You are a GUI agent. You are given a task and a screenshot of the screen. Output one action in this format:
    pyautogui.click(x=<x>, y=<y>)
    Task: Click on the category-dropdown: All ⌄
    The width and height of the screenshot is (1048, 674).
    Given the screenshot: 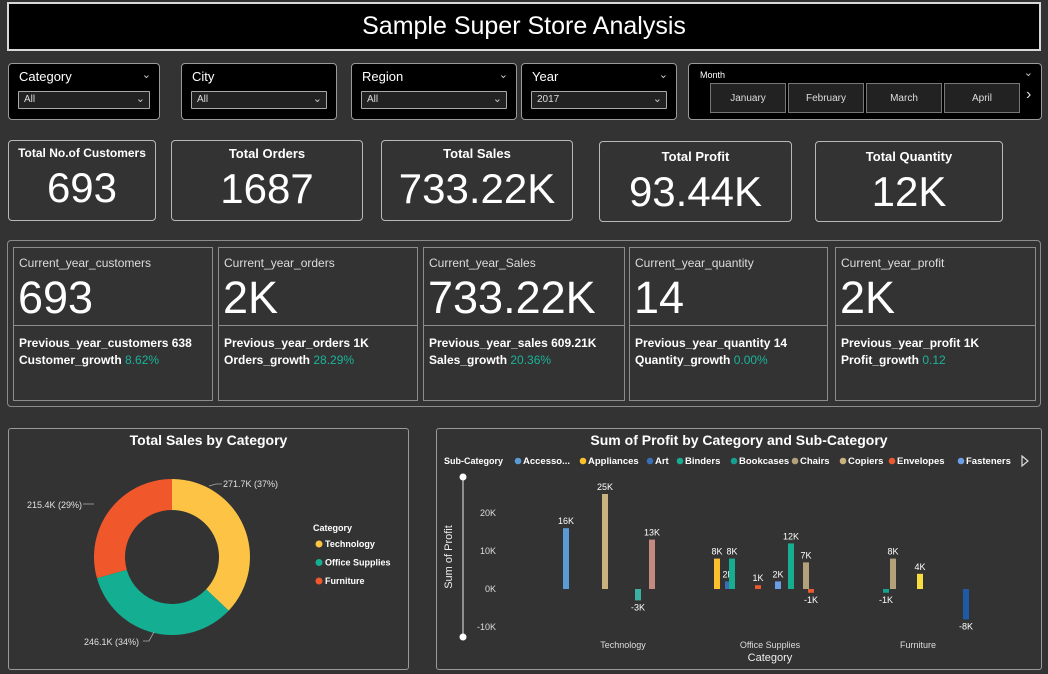 What is the action you would take?
    pyautogui.click(x=84, y=100)
    